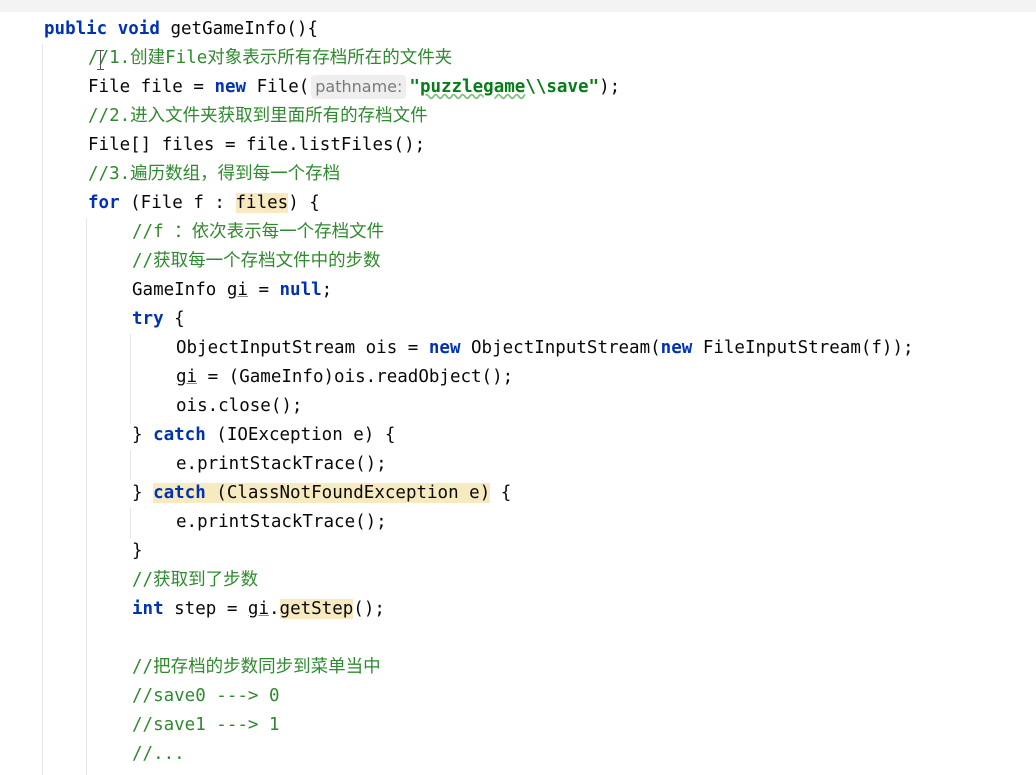 Image resolution: width=1036 pixels, height=775 pixels. What do you see at coordinates (348, 493) in the screenshot?
I see `highlighted-catch-clause: (ClassNotFoundException e)` at bounding box center [348, 493].